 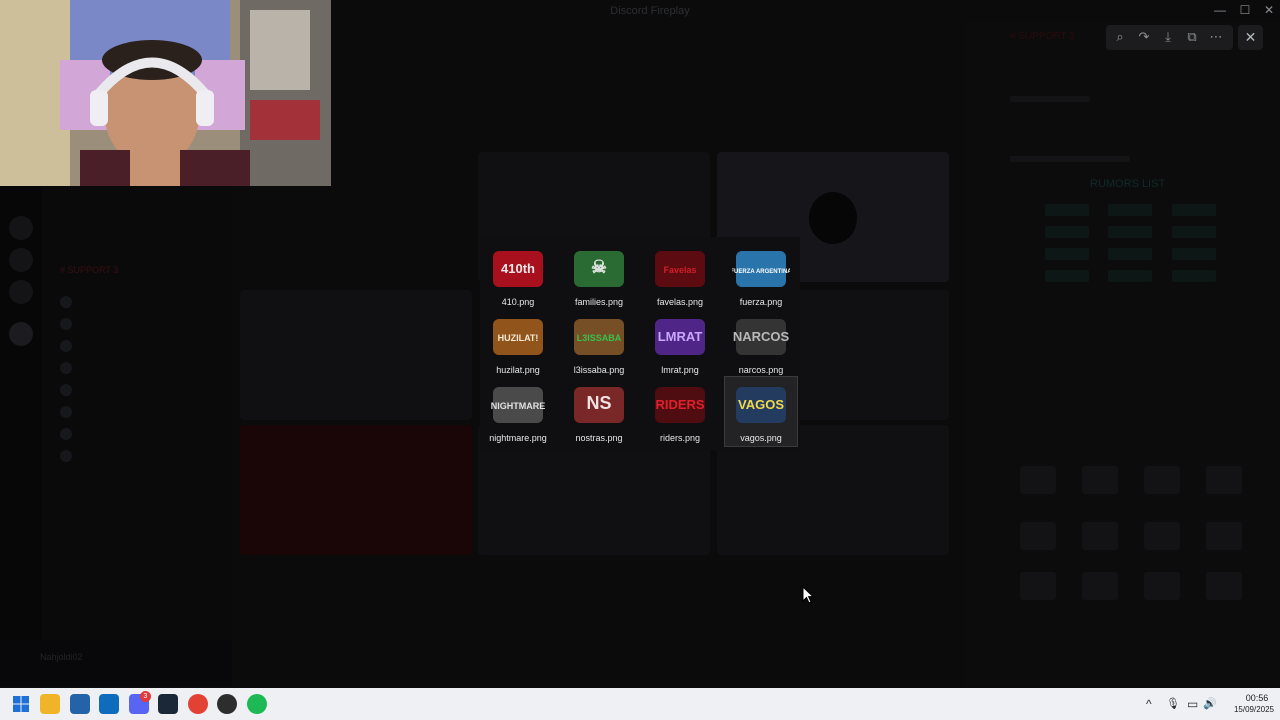 I want to click on file-item: VAGOS vagos.png, so click(x=761, y=411).